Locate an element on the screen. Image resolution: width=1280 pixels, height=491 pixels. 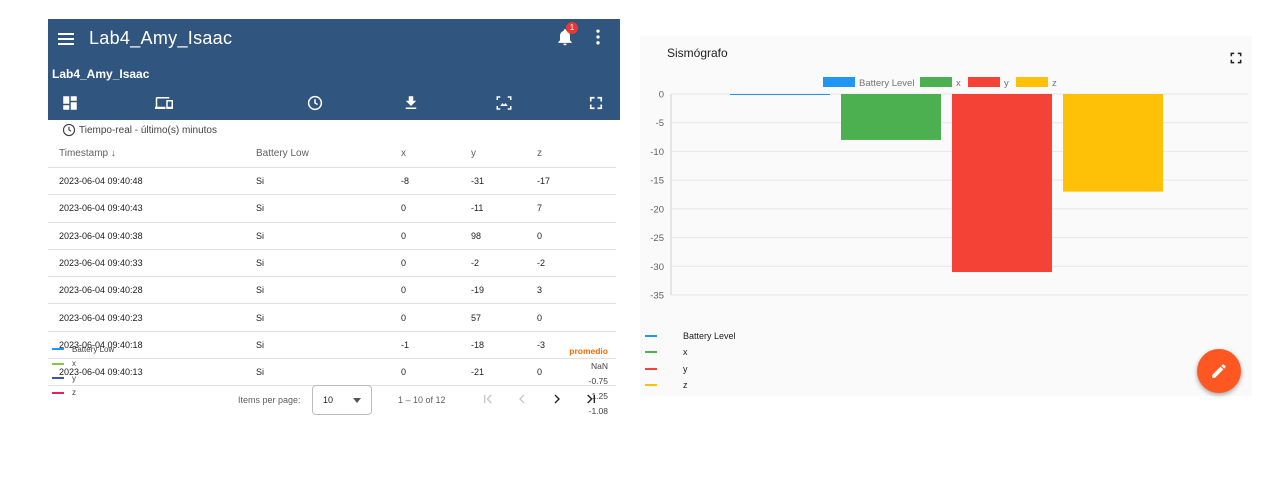
dashboard-title: Lab4_Amy_Isaac is located at coordinates (101, 74).